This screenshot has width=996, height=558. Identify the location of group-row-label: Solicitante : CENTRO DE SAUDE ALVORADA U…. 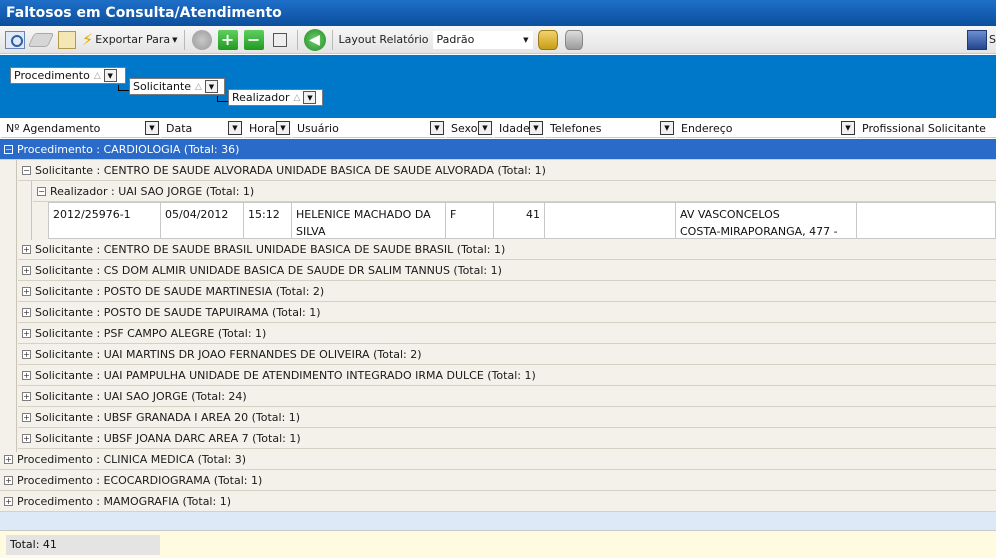
(290, 170).